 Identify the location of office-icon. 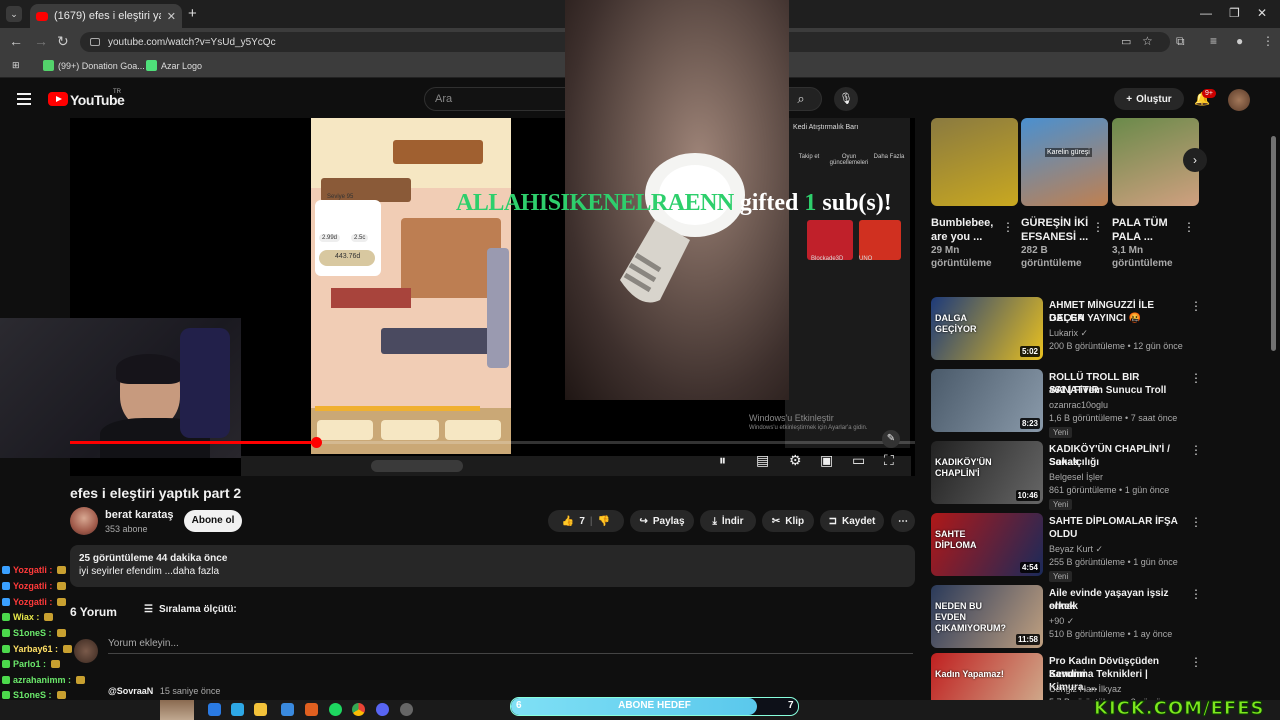
(311, 709).